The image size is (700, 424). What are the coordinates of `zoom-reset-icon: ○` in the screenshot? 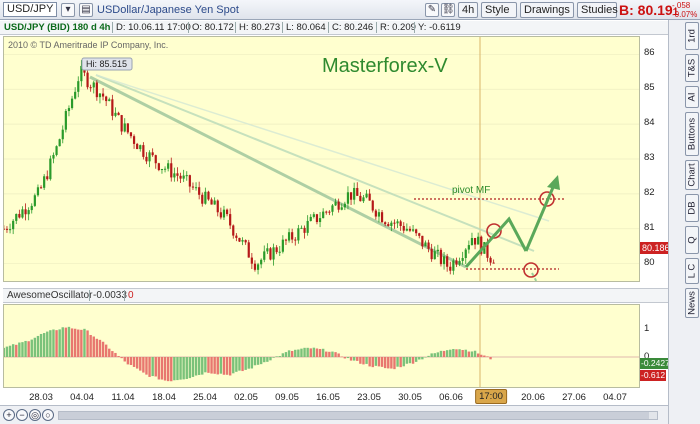 It's located at (48, 415).